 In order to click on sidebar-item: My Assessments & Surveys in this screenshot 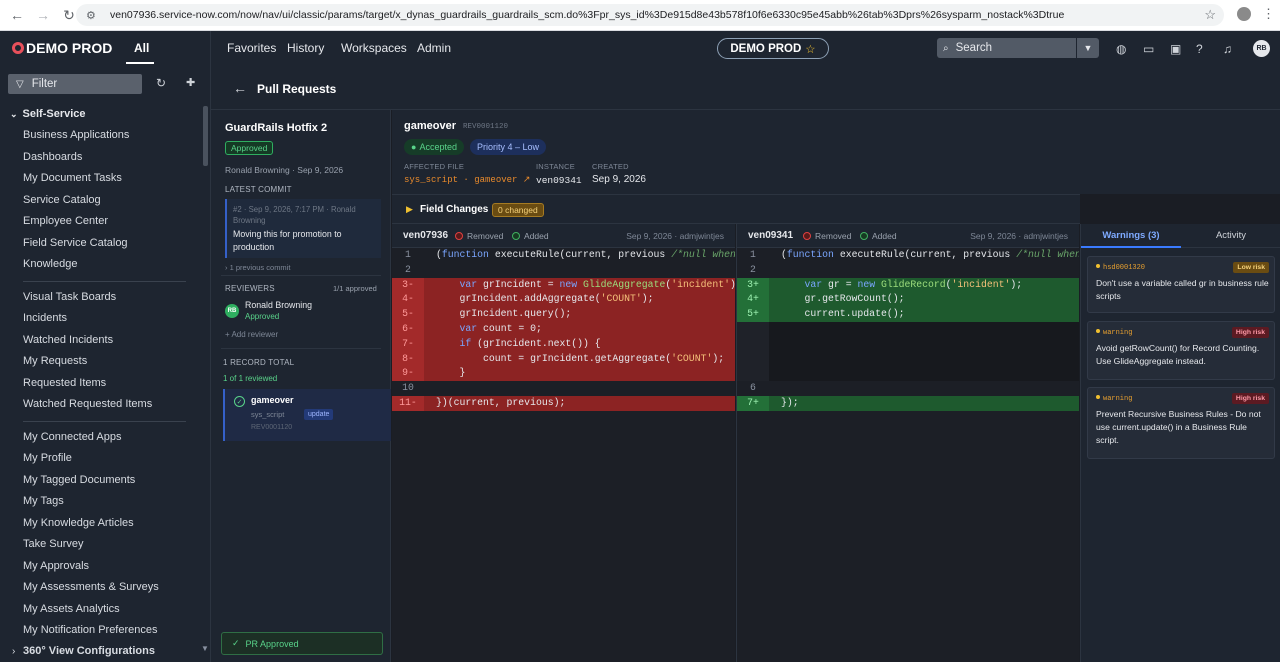, I will do `click(91, 587)`.